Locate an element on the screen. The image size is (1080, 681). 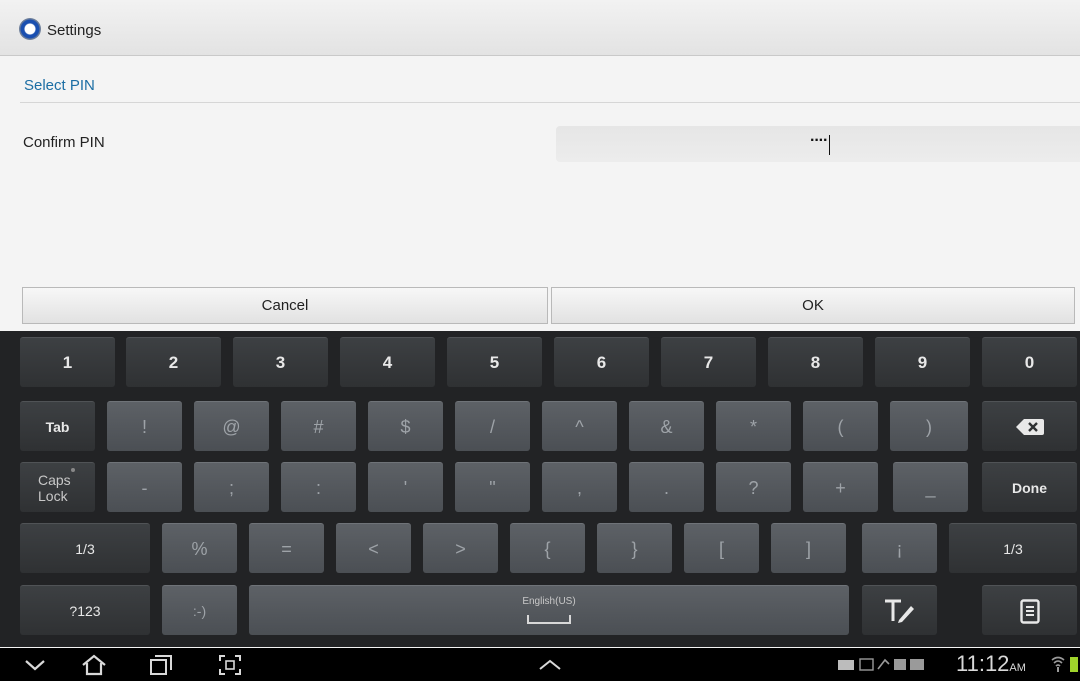
space-key: English(US) is located at coordinates (549, 610).